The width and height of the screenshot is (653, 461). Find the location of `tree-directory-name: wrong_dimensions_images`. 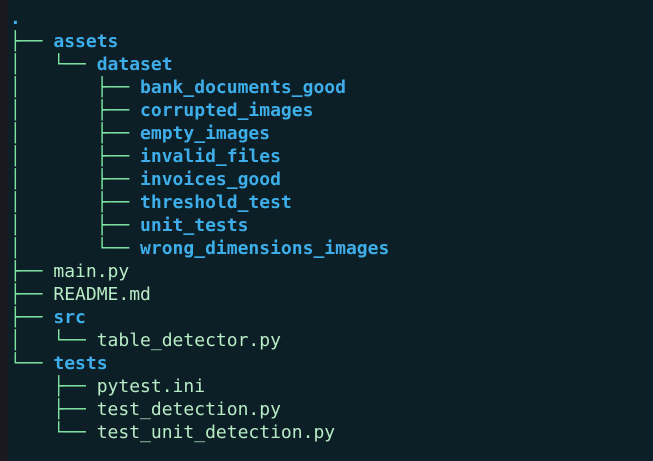

tree-directory-name: wrong_dimensions_images is located at coordinates (265, 248).